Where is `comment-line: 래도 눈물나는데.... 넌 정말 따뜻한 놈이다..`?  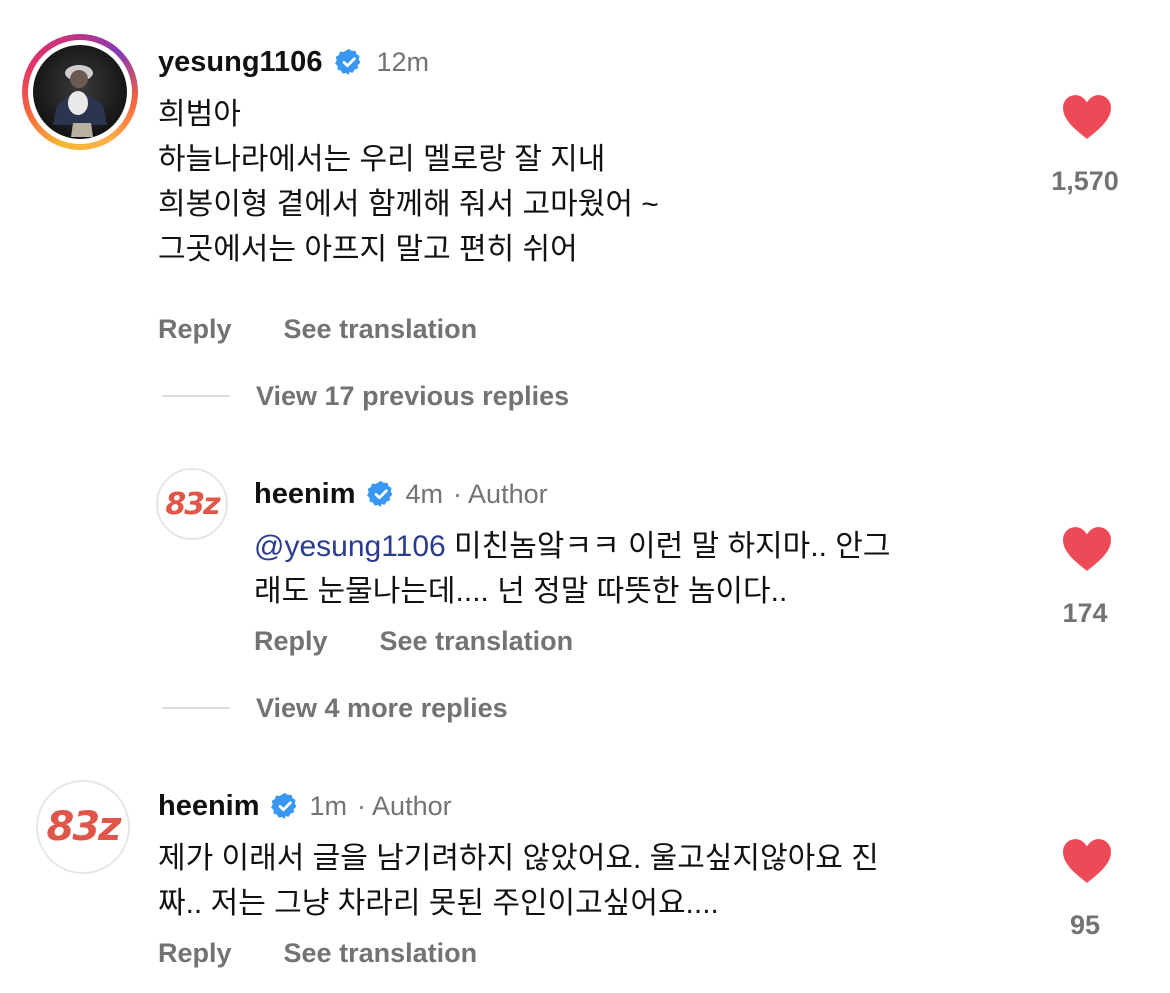 comment-line: 래도 눈물나는데.... 넌 정말 따뜻한 놈이다.. is located at coordinates (521, 591).